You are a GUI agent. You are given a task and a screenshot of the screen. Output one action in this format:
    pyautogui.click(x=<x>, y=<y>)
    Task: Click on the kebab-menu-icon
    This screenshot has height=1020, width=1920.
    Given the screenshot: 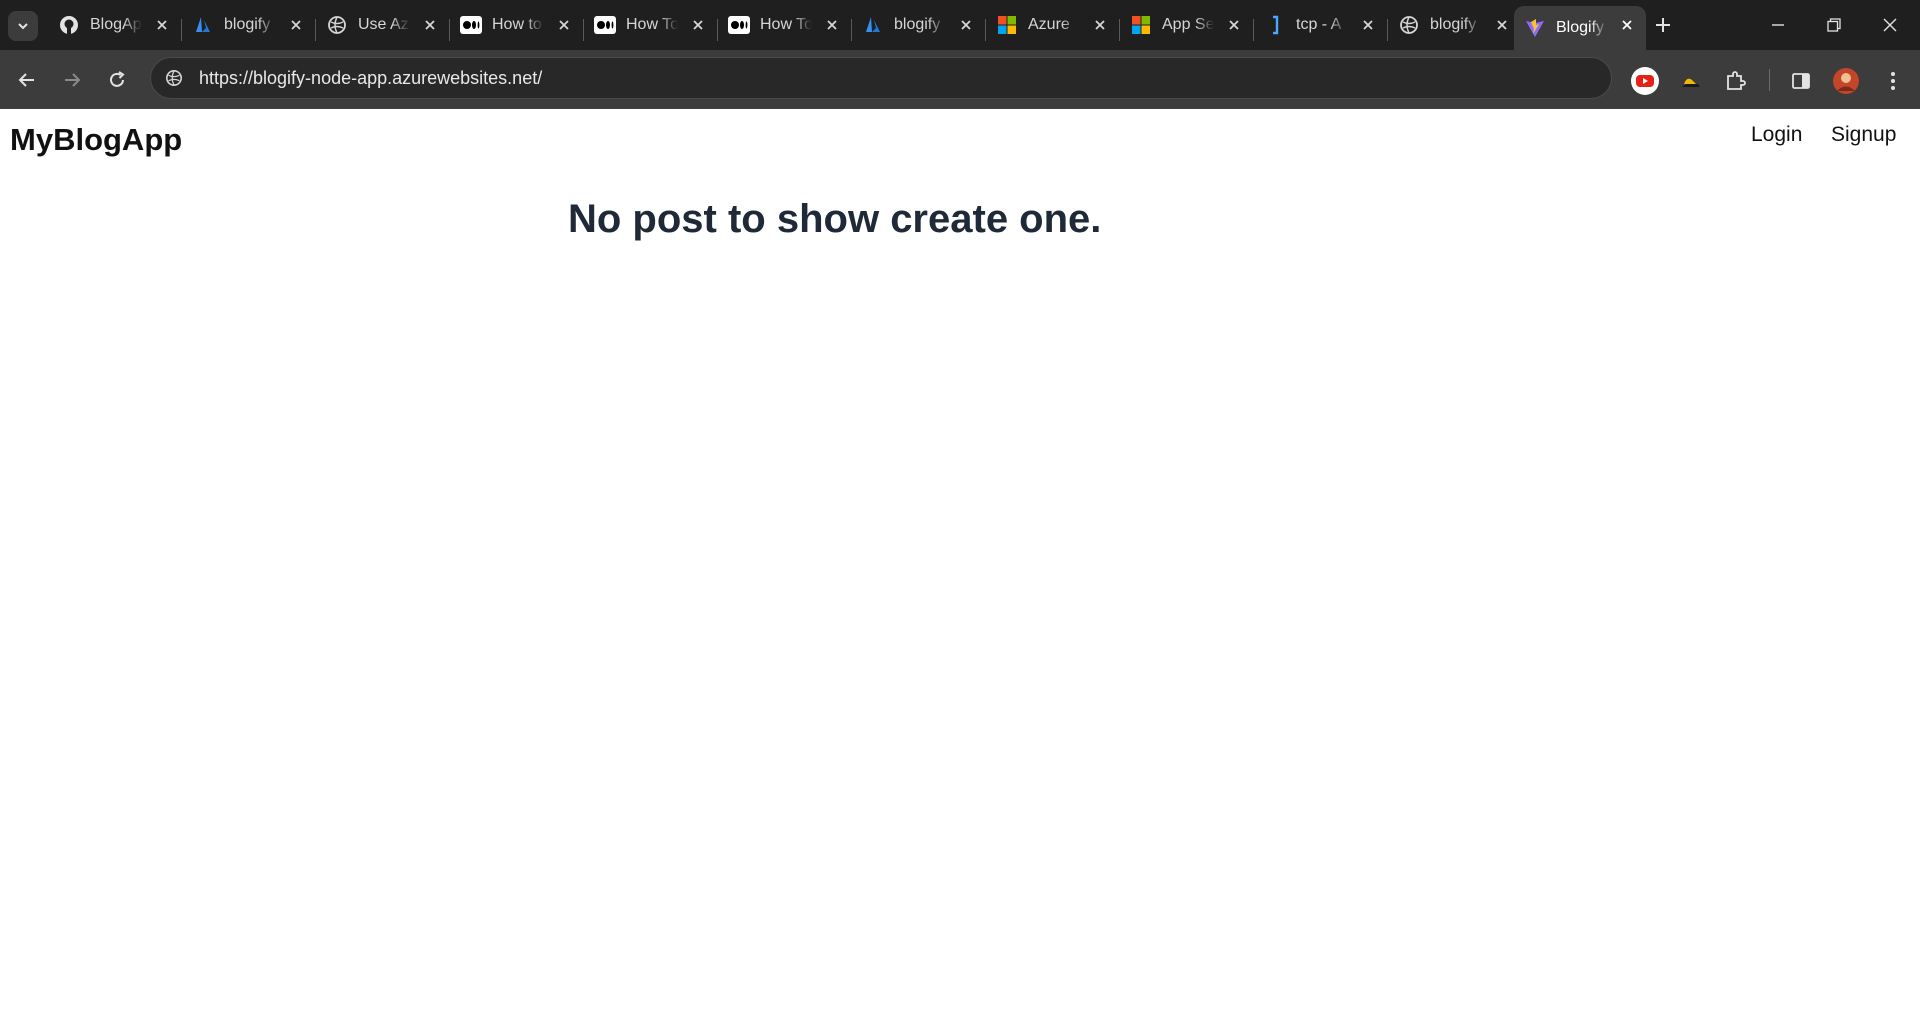 What is the action you would take?
    pyautogui.click(x=1893, y=81)
    